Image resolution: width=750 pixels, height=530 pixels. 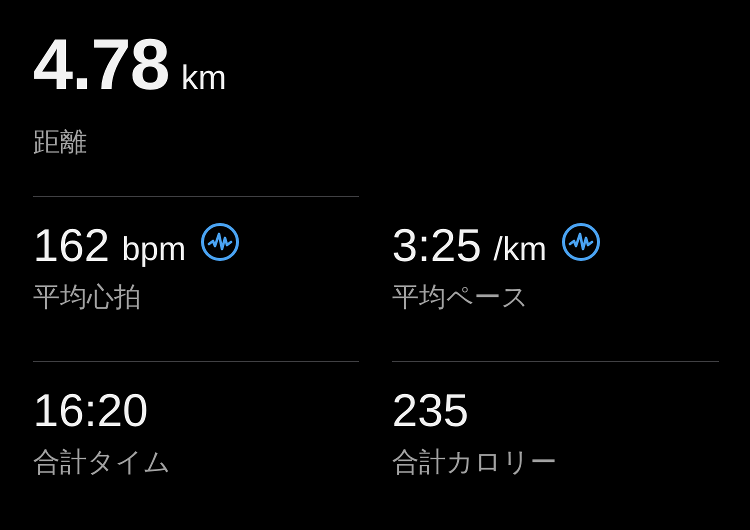 What do you see at coordinates (437, 245) in the screenshot?
I see `metric-value: 3:25` at bounding box center [437, 245].